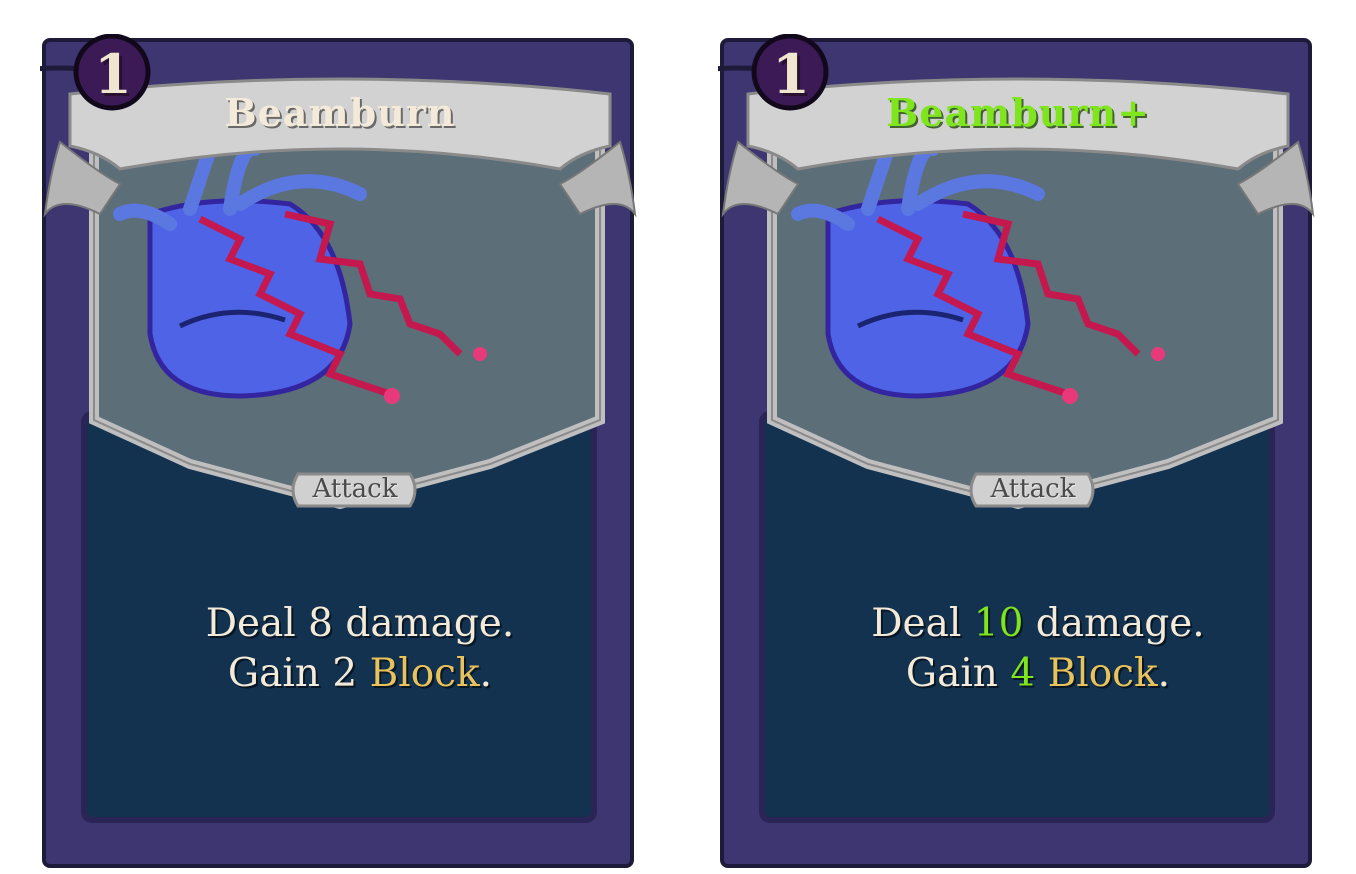  Describe the element at coordinates (320, 623) in the screenshot. I see `damage-value: 8` at that location.